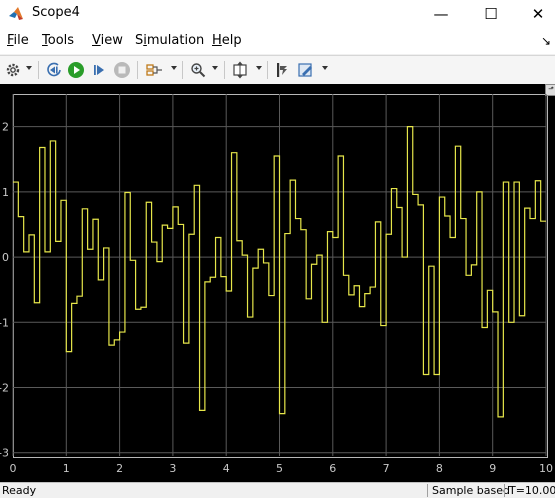  What do you see at coordinates (4, 322) in the screenshot?
I see `y-tick-label: -1` at bounding box center [4, 322].